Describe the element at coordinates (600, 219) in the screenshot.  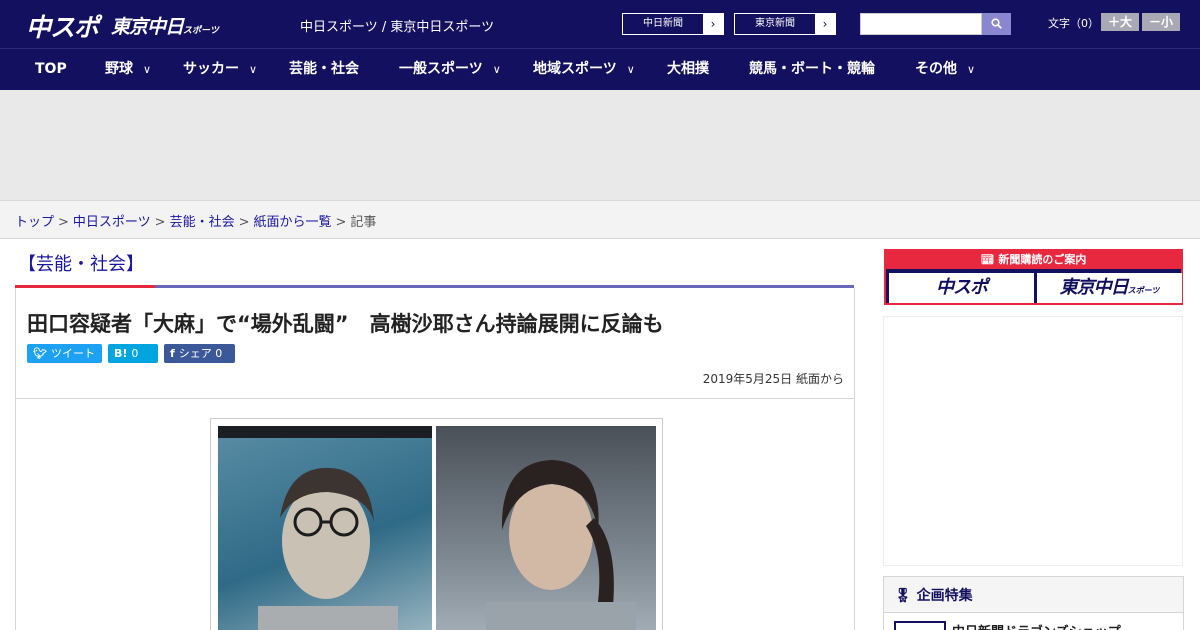
I see `breadcrumb: トップ > 中日スポーツ > 芸能・社会 > 紙面から一覧 > 記事` at that location.